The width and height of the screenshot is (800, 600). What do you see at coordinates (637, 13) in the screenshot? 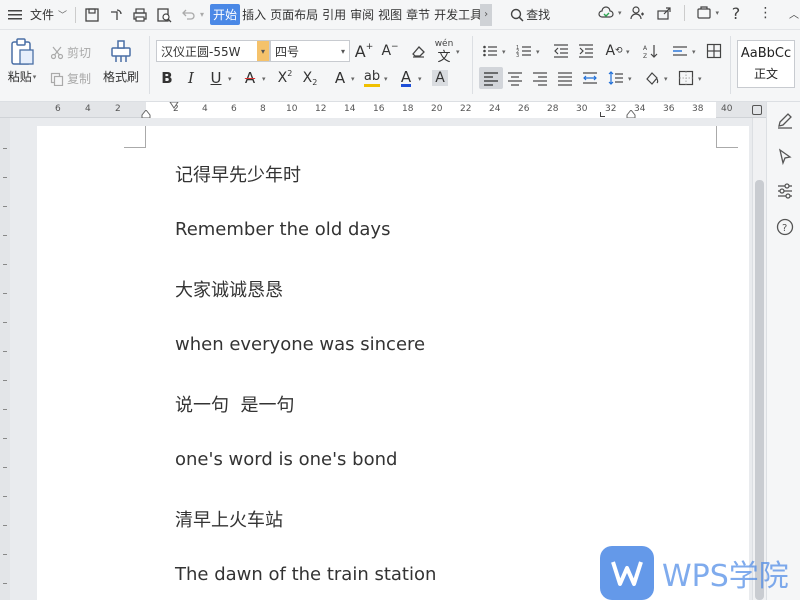
I see `collaborate-icon` at bounding box center [637, 13].